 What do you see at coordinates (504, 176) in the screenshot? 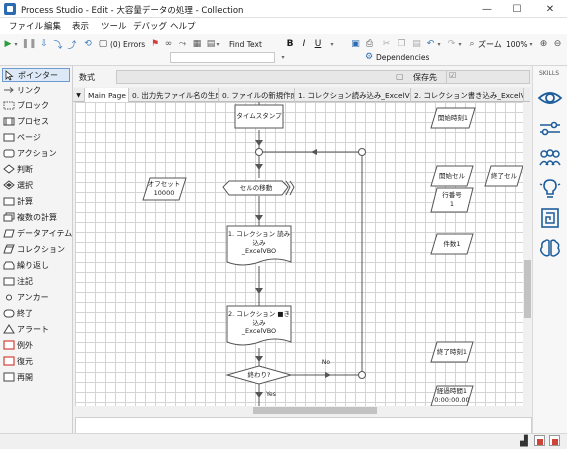
I see `data-end-cell: 終了セル` at bounding box center [504, 176].